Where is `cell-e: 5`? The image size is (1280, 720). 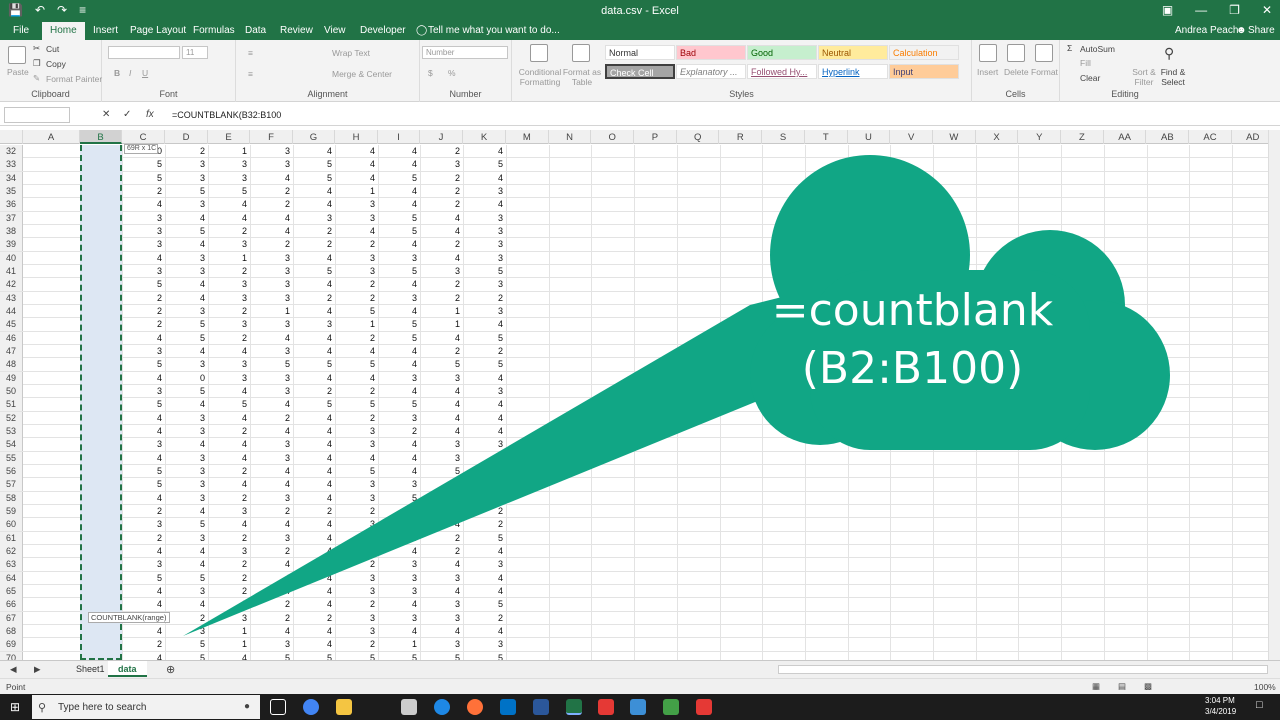
cell-e: 5 is located at coordinates (229, 404).